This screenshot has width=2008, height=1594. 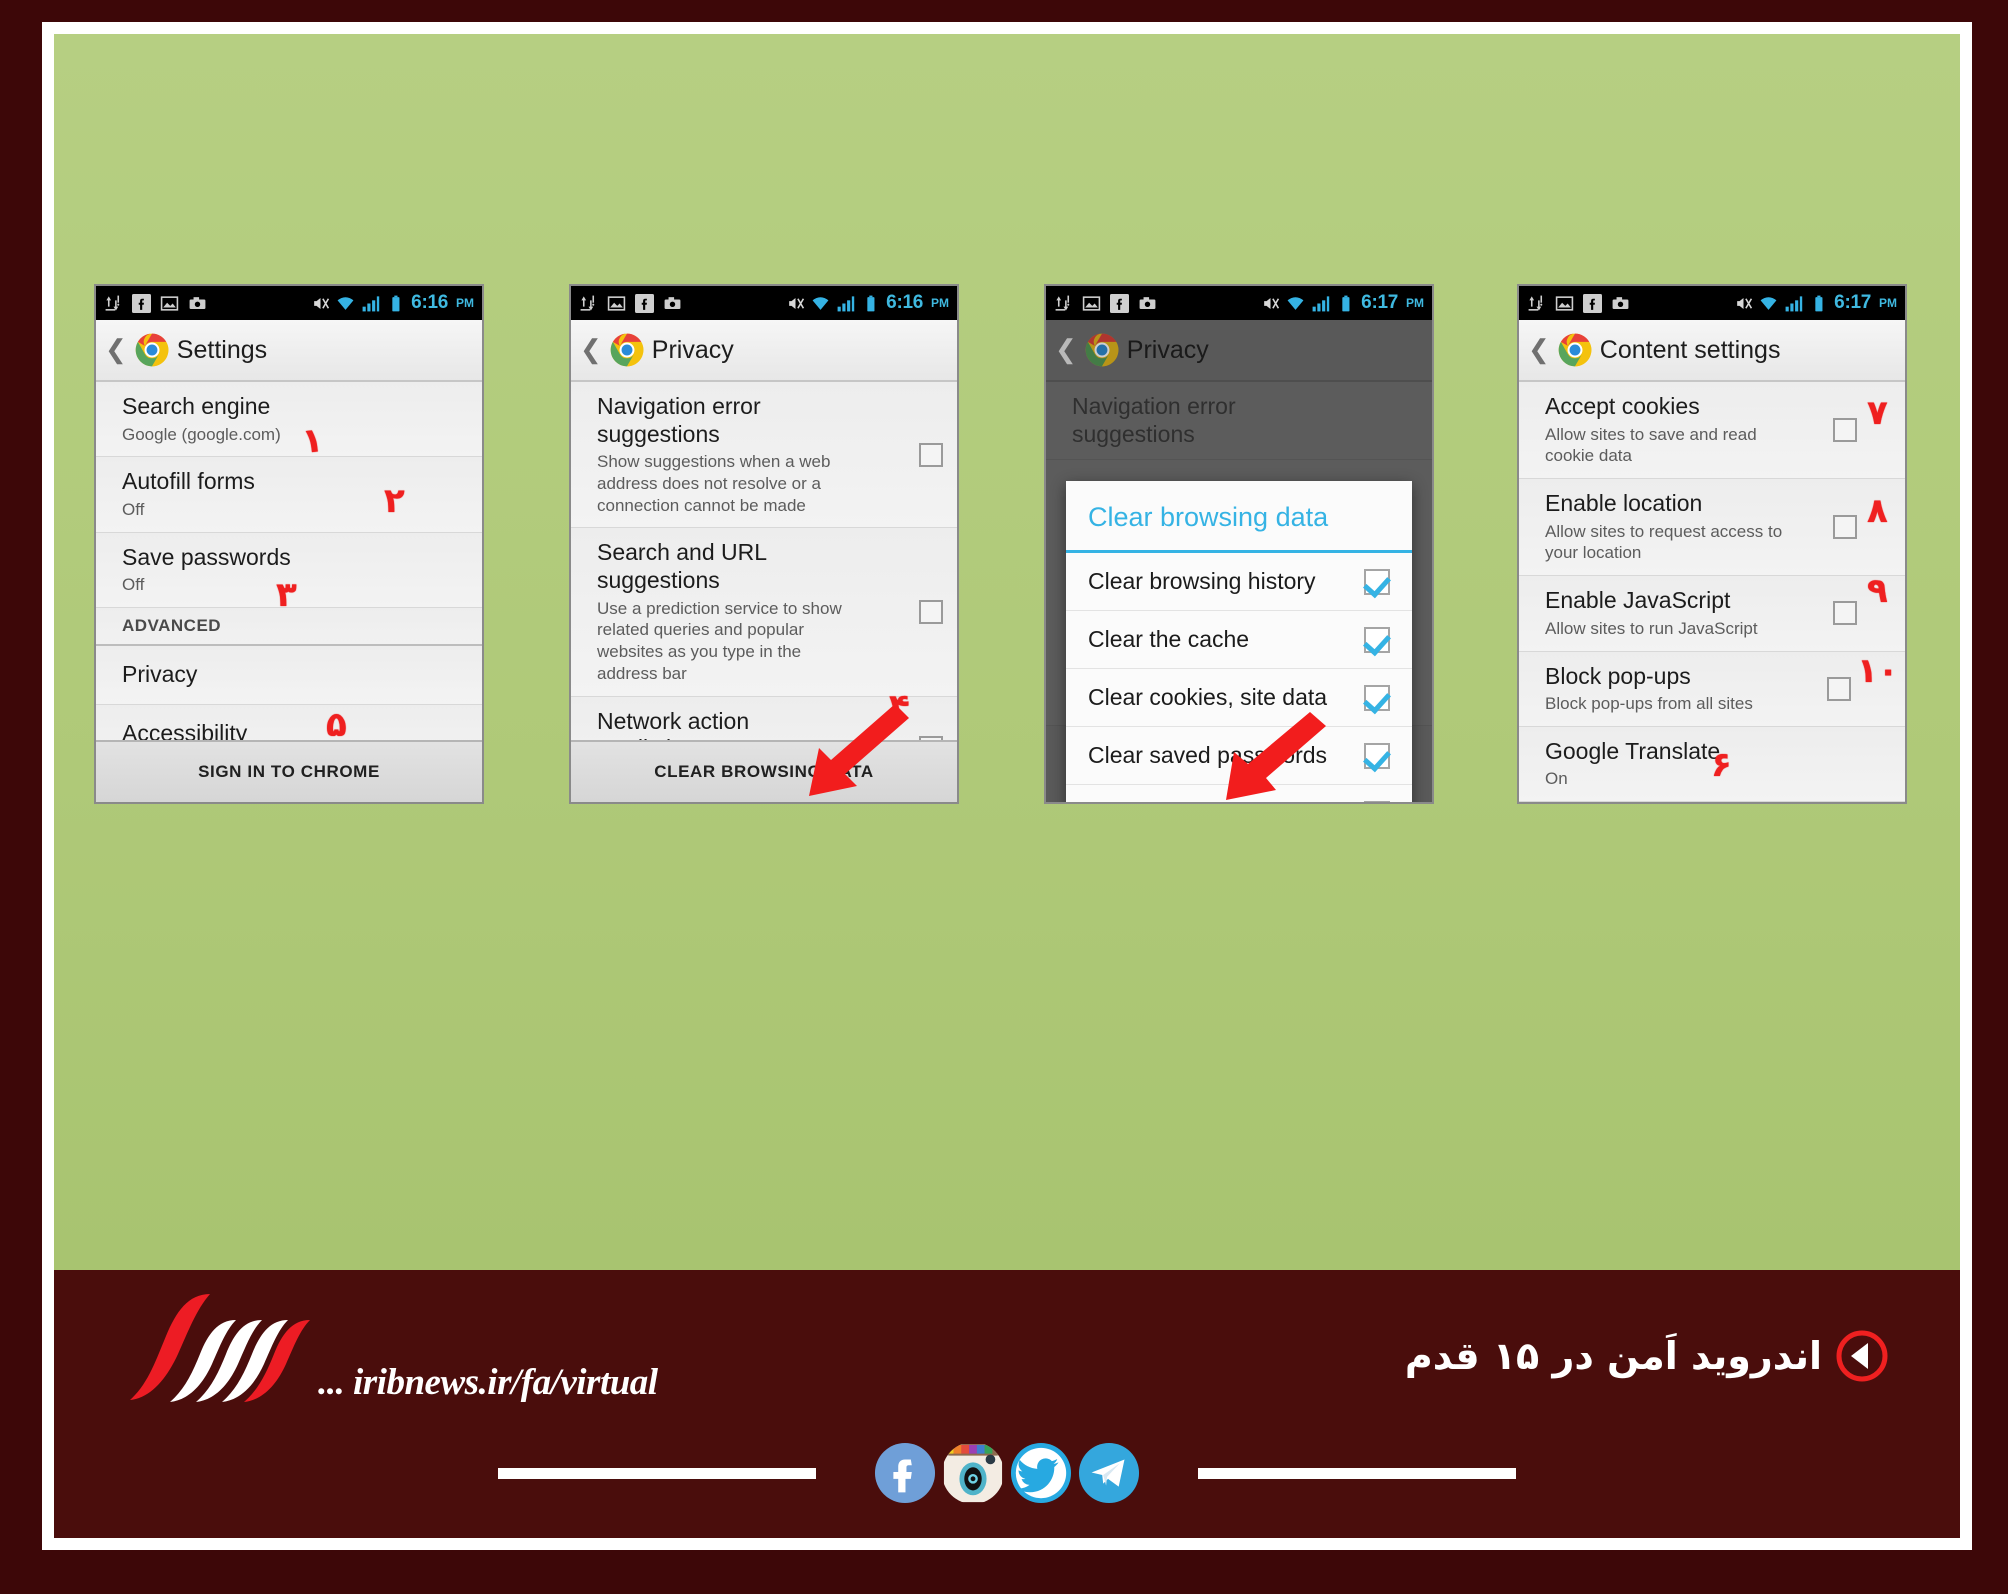 I want to click on play-back-badge-icon, so click(x=1862, y=1356).